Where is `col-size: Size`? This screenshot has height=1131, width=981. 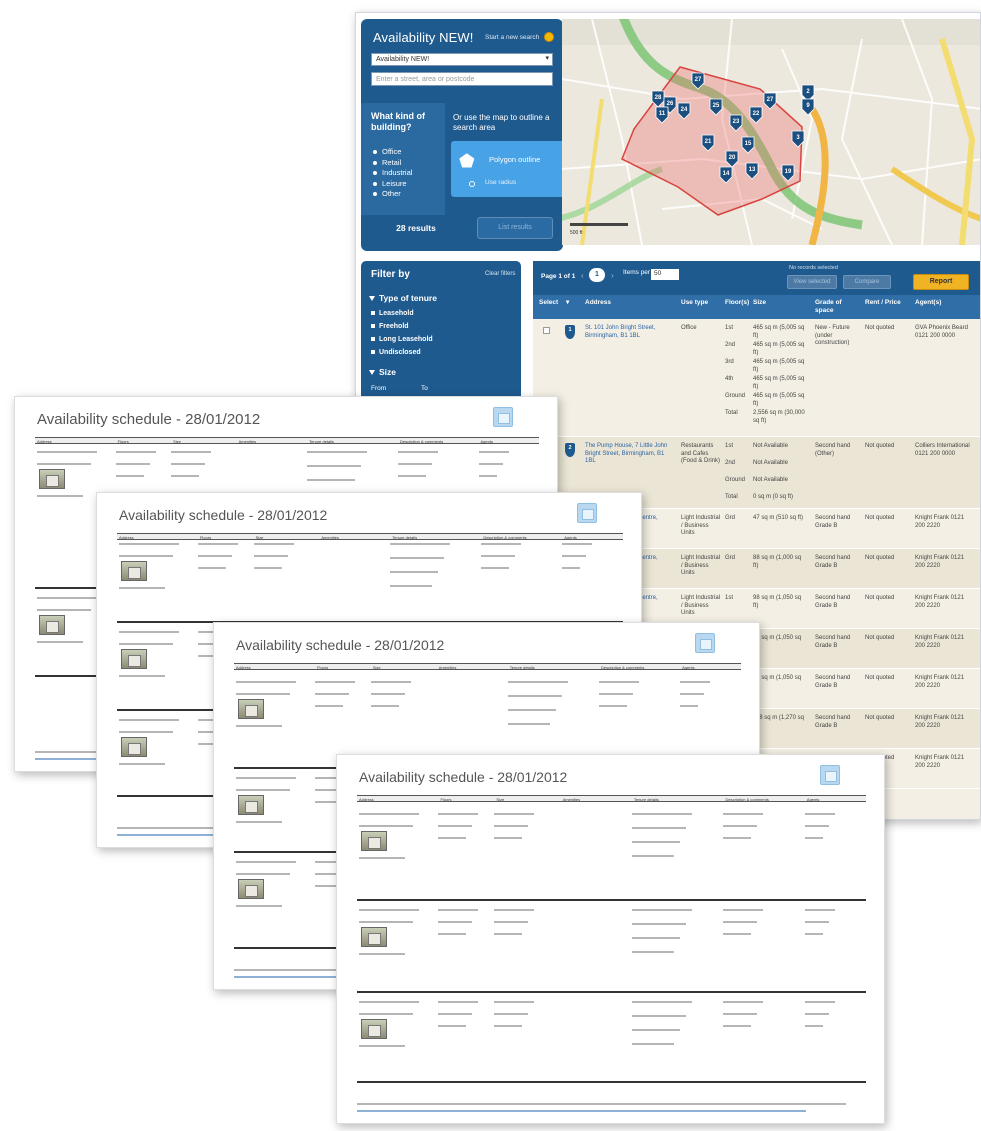 col-size: Size is located at coordinates (759, 303).